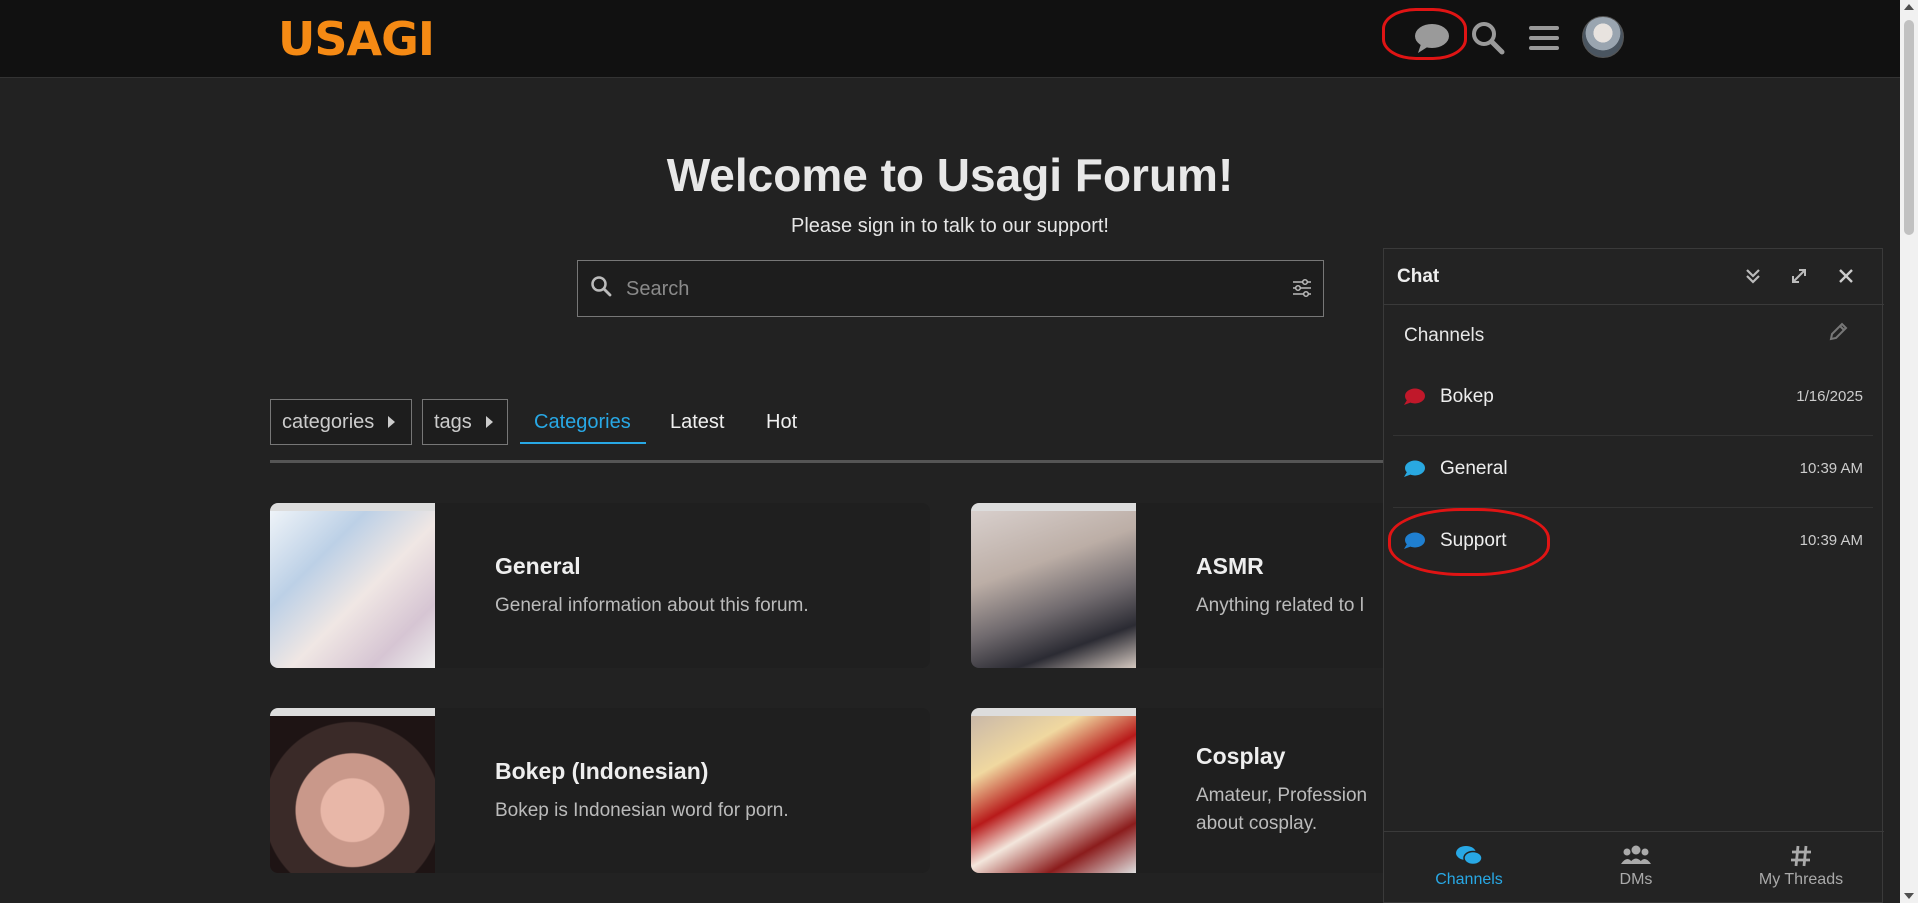 The height and width of the screenshot is (903, 1918). What do you see at coordinates (1801, 879) in the screenshot?
I see `footer-tab-label: My Threads` at bounding box center [1801, 879].